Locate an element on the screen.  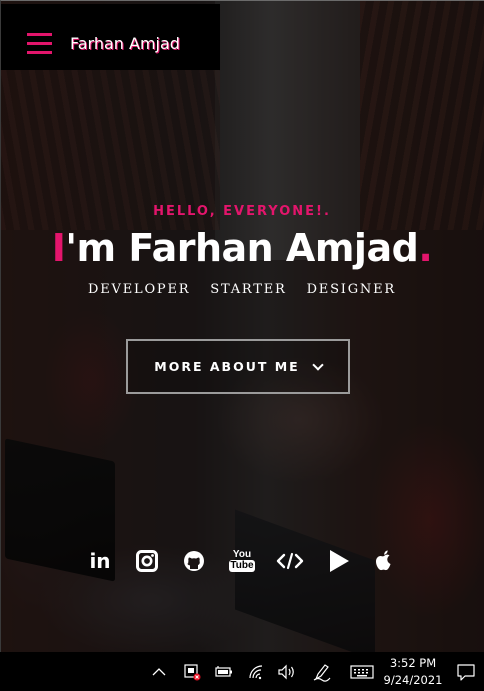
hero-roles: DEVELOPER STARTER DESIGNER is located at coordinates (242, 289).